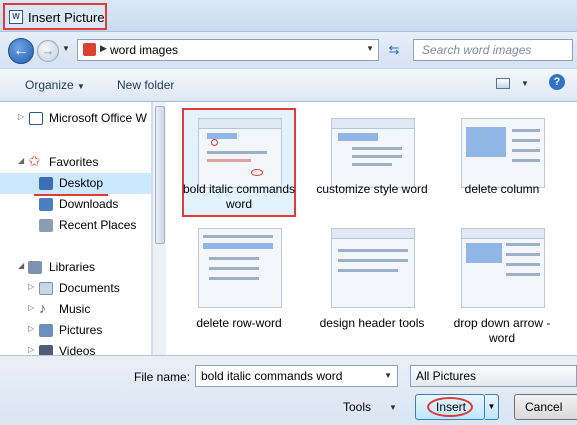  I want to click on nav-item-favorites: ◢ ✩ Favorites, so click(75, 162).